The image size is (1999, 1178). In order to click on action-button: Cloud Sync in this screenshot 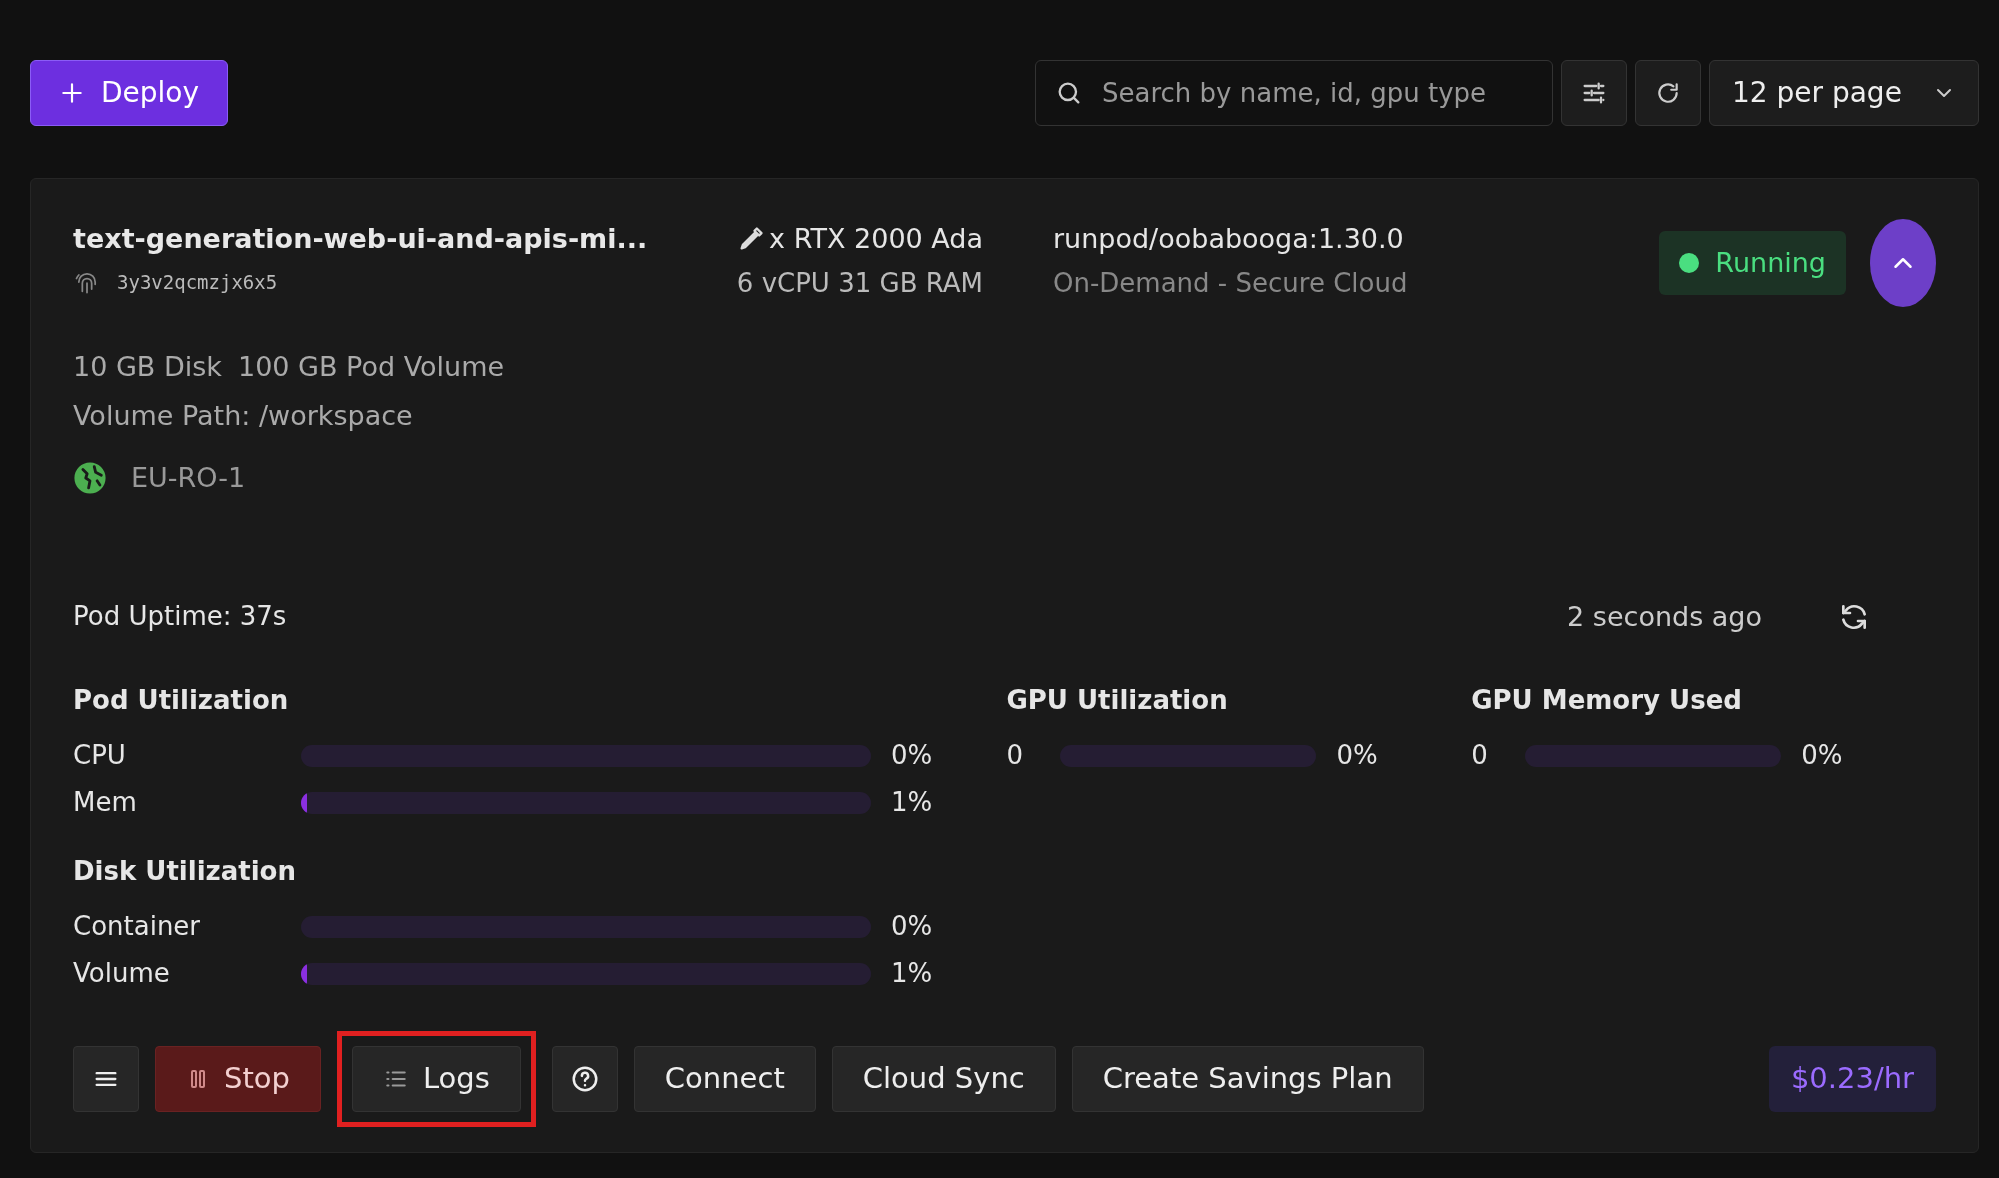, I will do `click(943, 1079)`.